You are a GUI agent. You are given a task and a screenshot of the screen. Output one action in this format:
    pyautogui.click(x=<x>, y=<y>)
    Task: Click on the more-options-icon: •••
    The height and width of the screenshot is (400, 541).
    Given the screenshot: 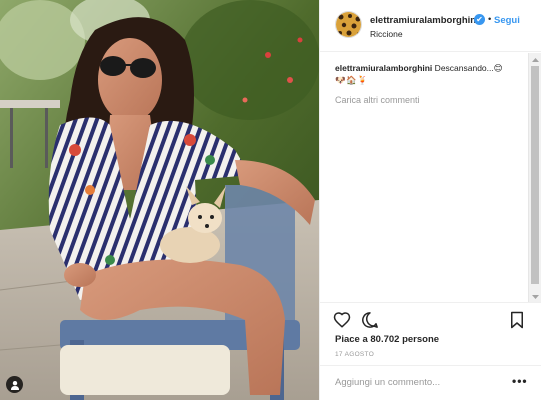 What is the action you would take?
    pyautogui.click(x=520, y=381)
    